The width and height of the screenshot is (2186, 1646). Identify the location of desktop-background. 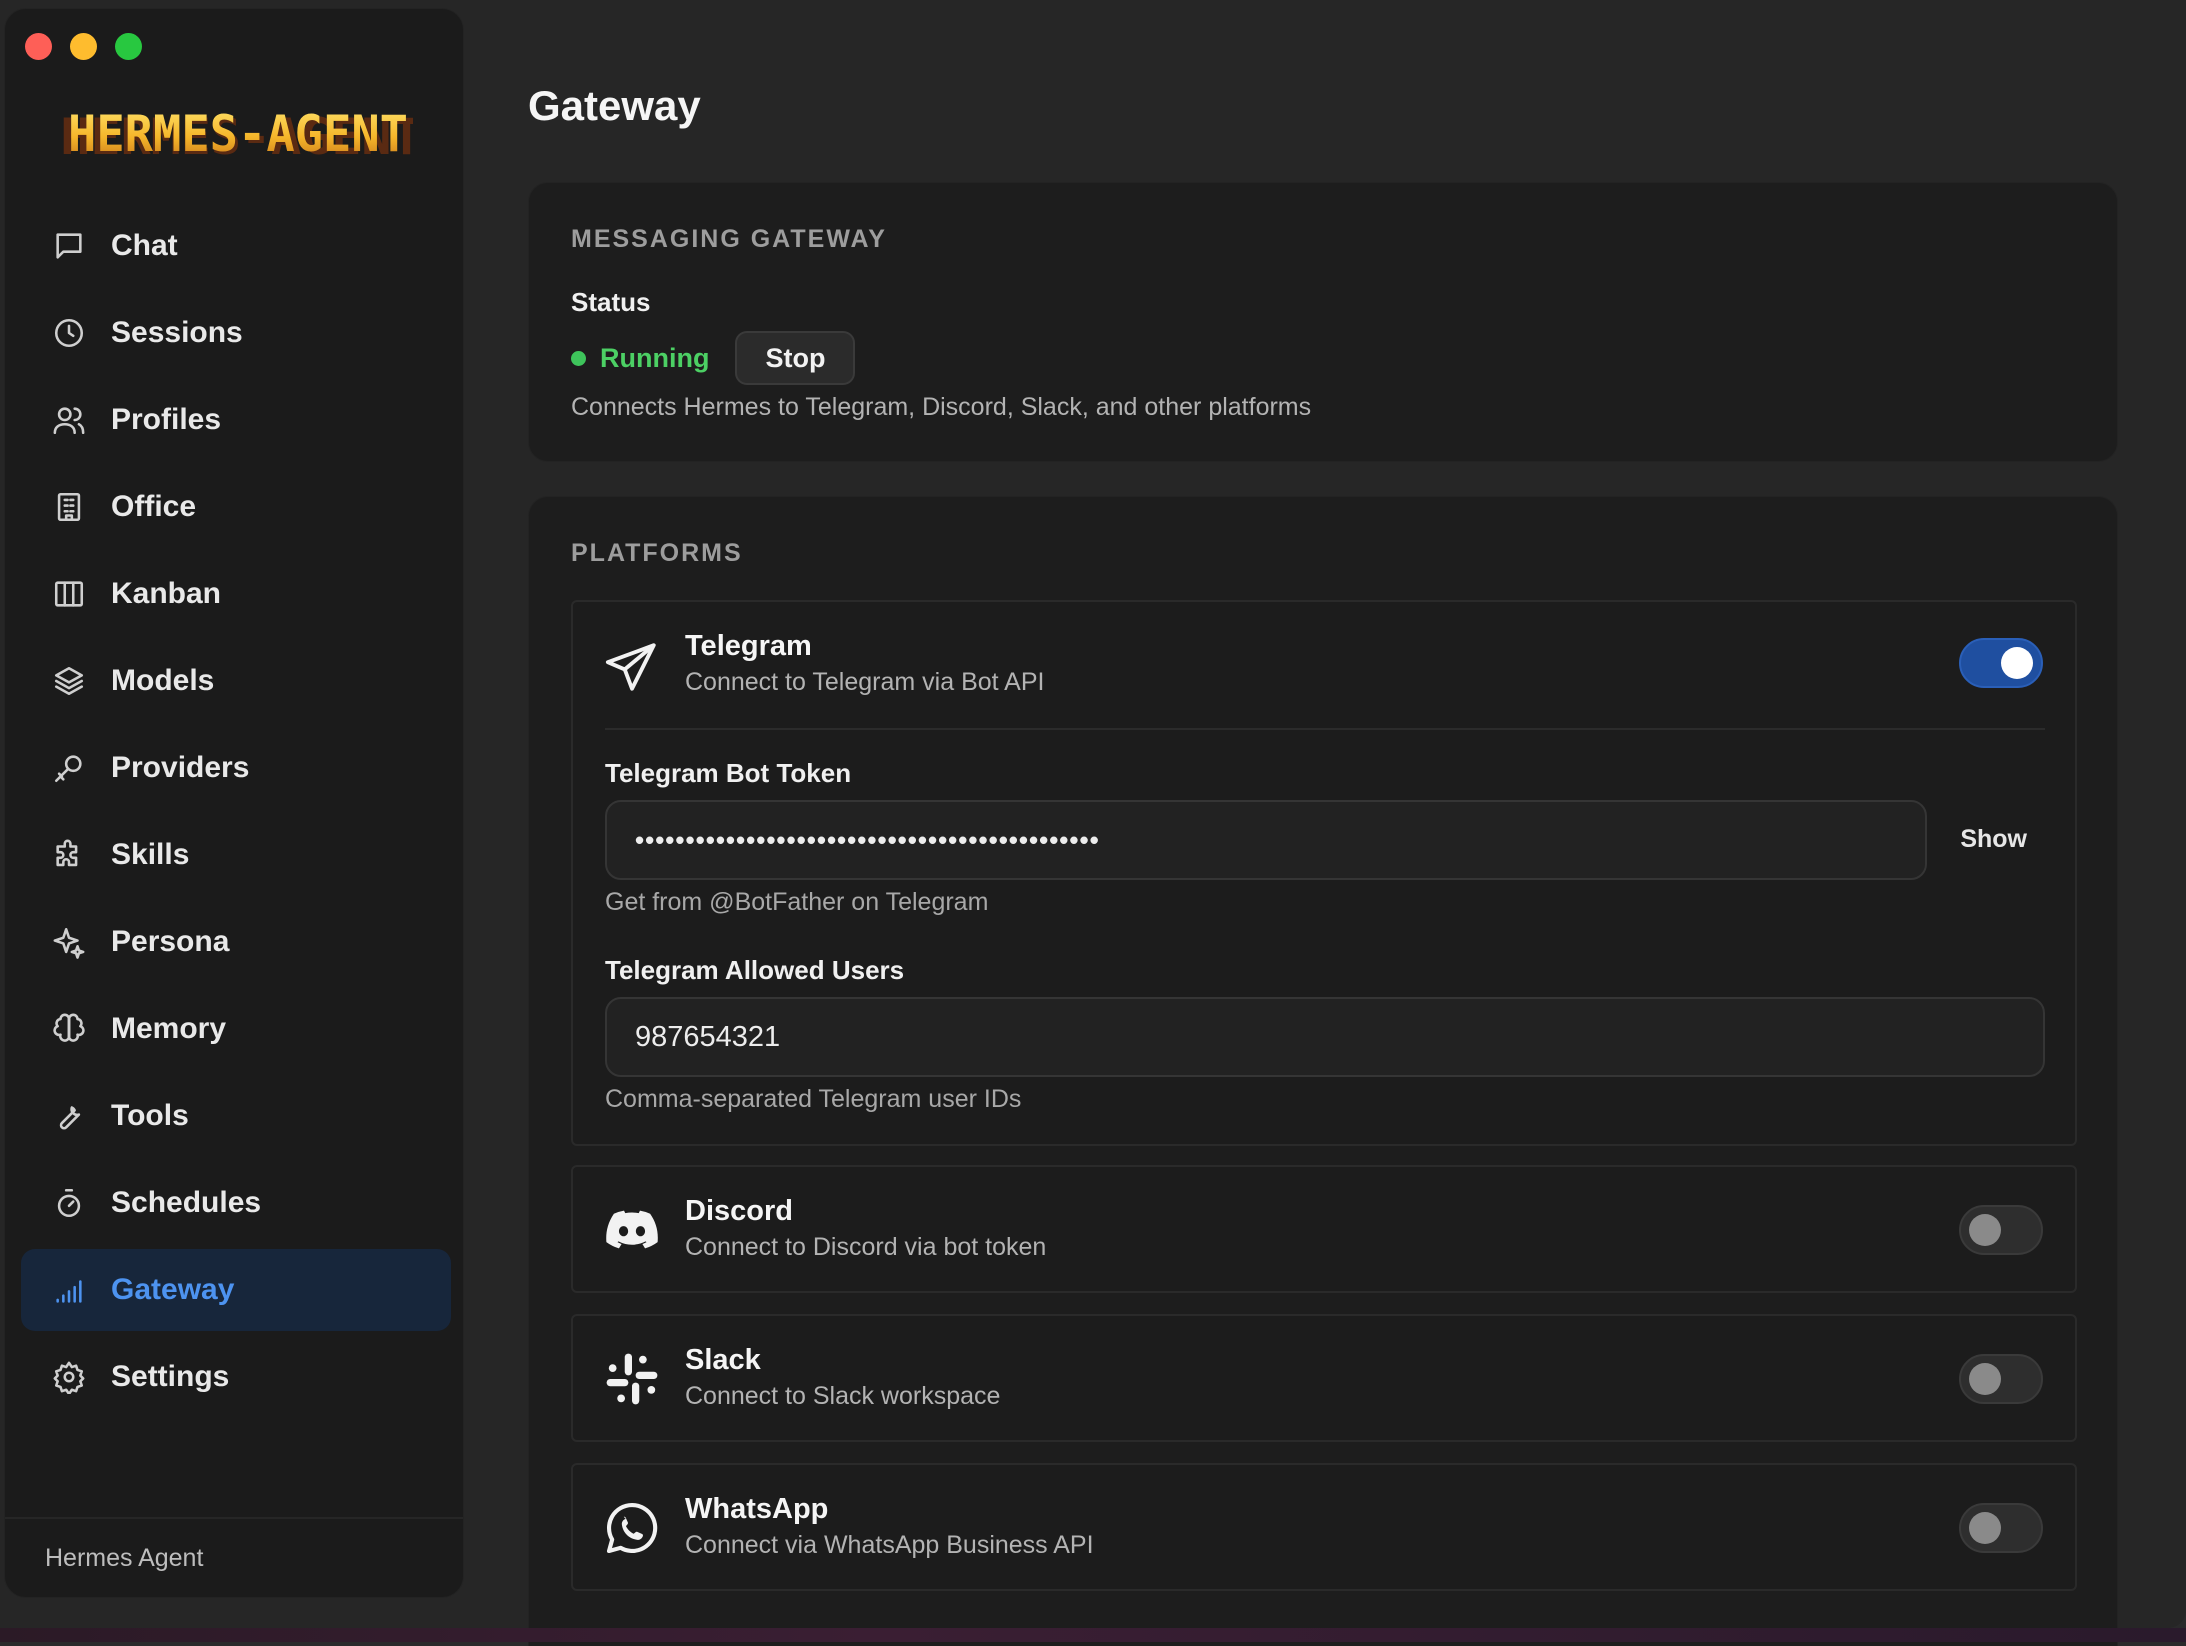
(1093, 1635).